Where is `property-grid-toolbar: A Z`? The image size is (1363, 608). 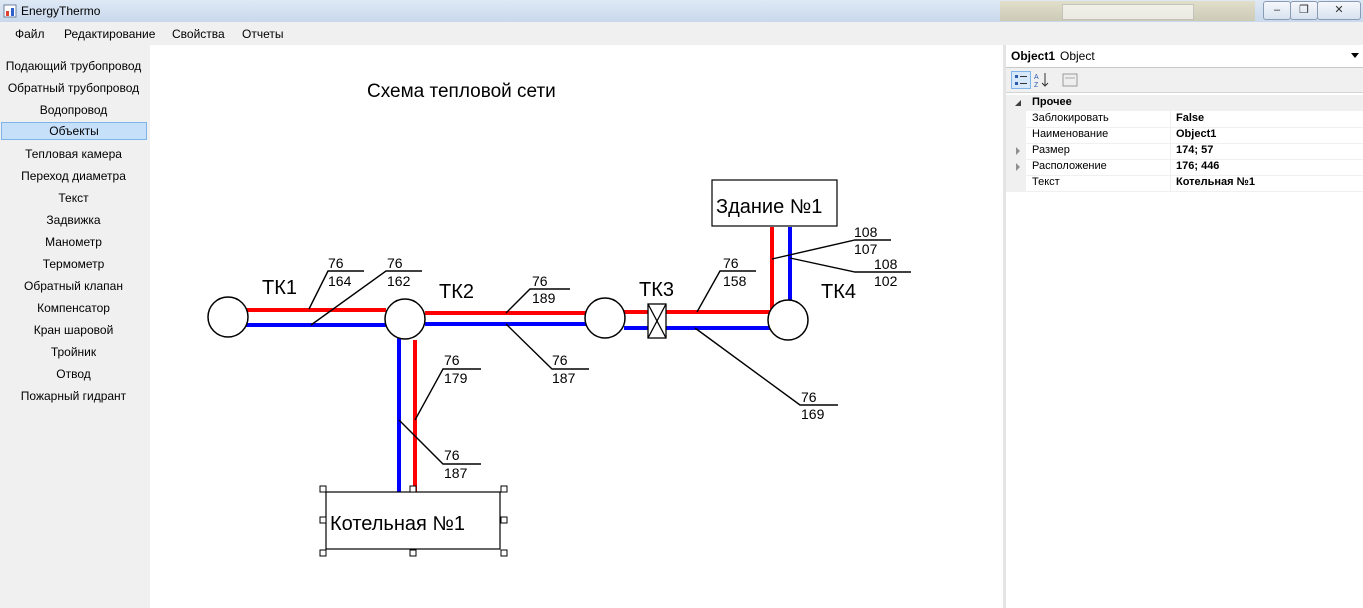 property-grid-toolbar: A Z is located at coordinates (1184, 80).